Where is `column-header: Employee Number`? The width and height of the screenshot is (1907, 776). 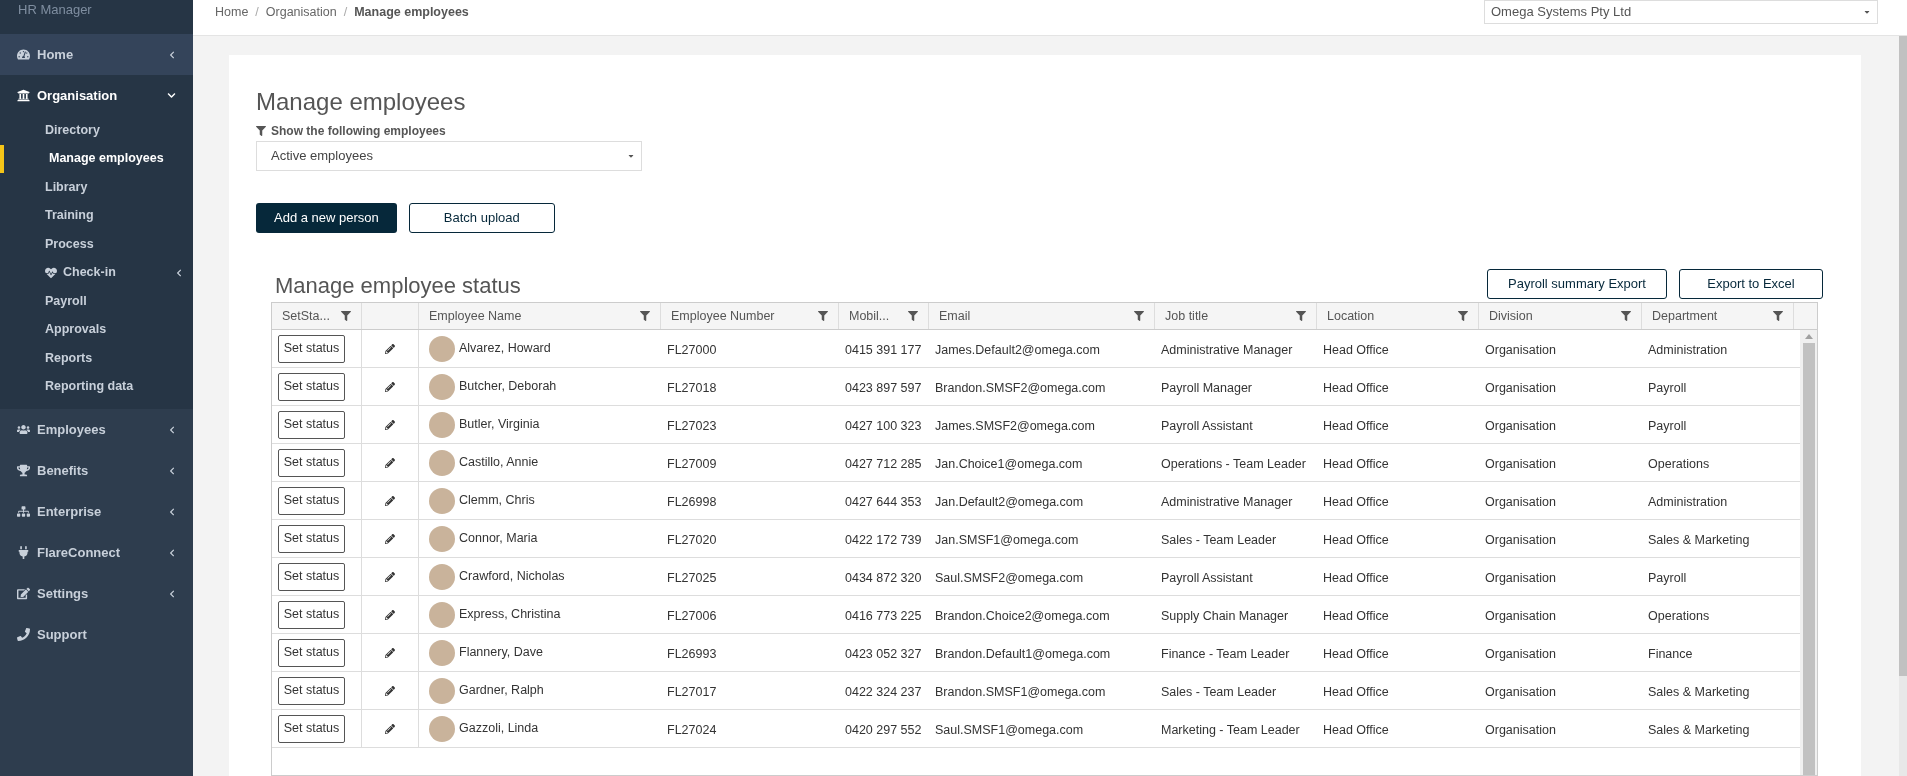 column-header: Employee Number is located at coordinates (750, 316).